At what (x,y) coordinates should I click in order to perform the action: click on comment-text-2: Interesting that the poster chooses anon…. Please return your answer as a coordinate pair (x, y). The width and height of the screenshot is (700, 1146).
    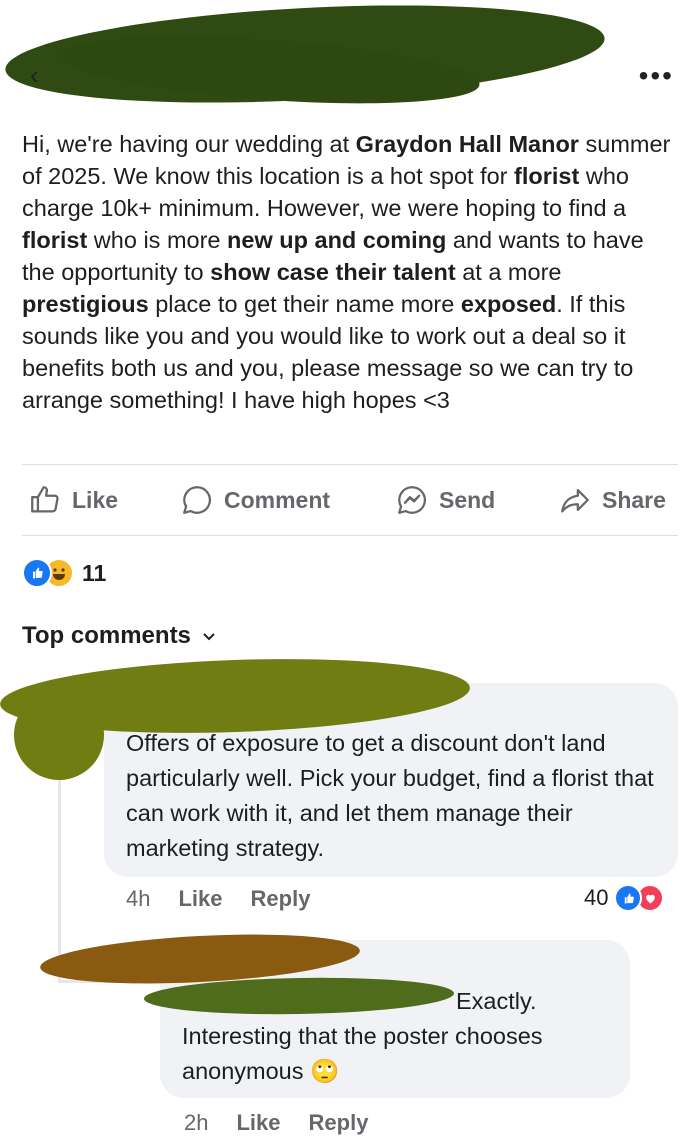
    Looking at the image, I should click on (402, 1054).